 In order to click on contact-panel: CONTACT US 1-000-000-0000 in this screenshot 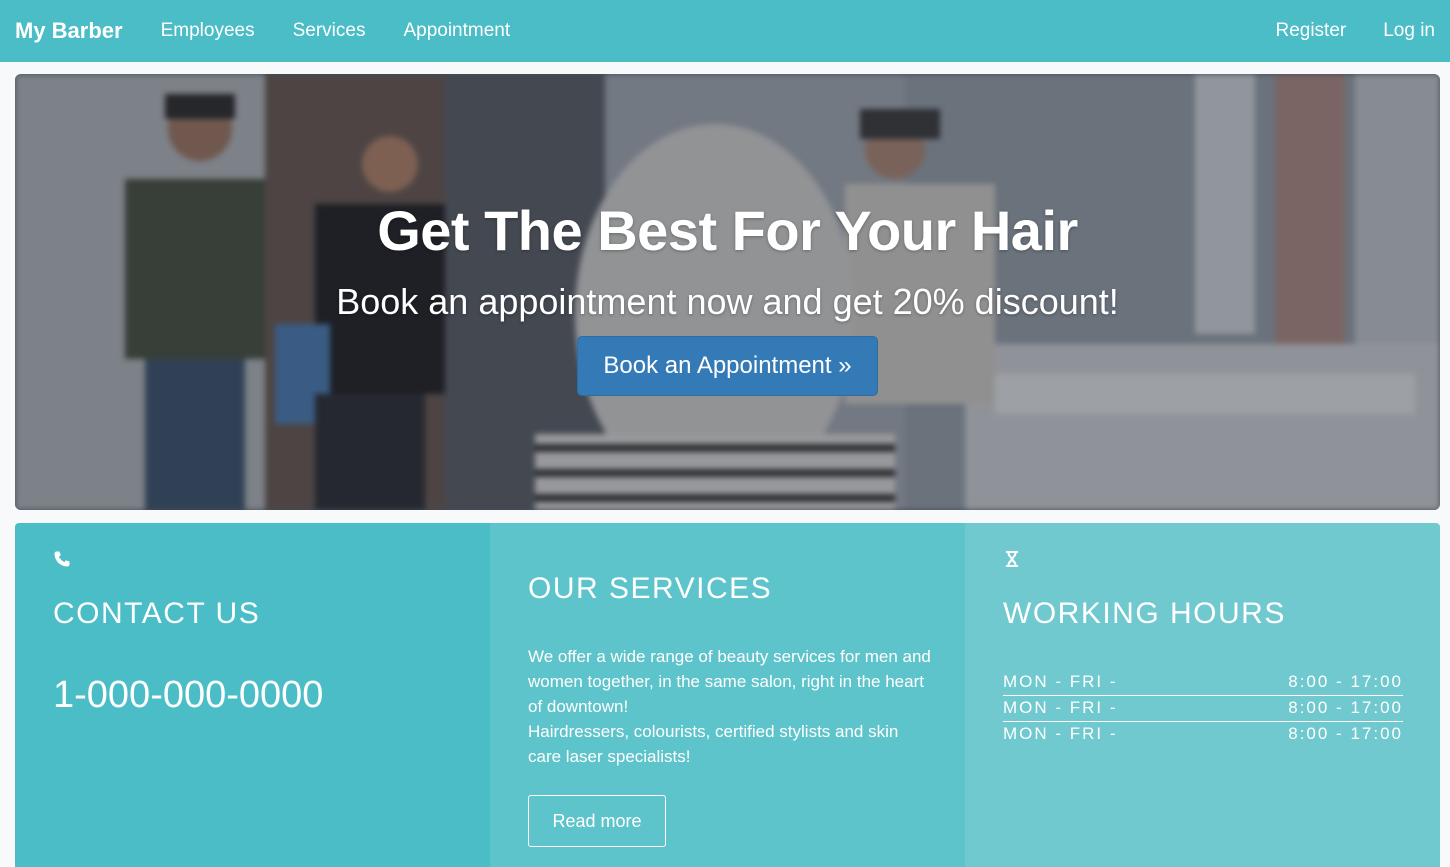, I will do `click(252, 695)`.